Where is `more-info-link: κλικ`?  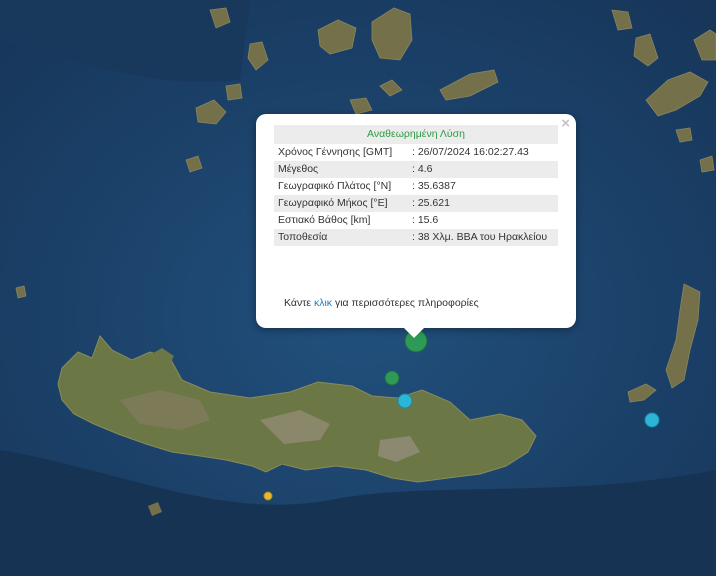 more-info-link: κλικ is located at coordinates (323, 303).